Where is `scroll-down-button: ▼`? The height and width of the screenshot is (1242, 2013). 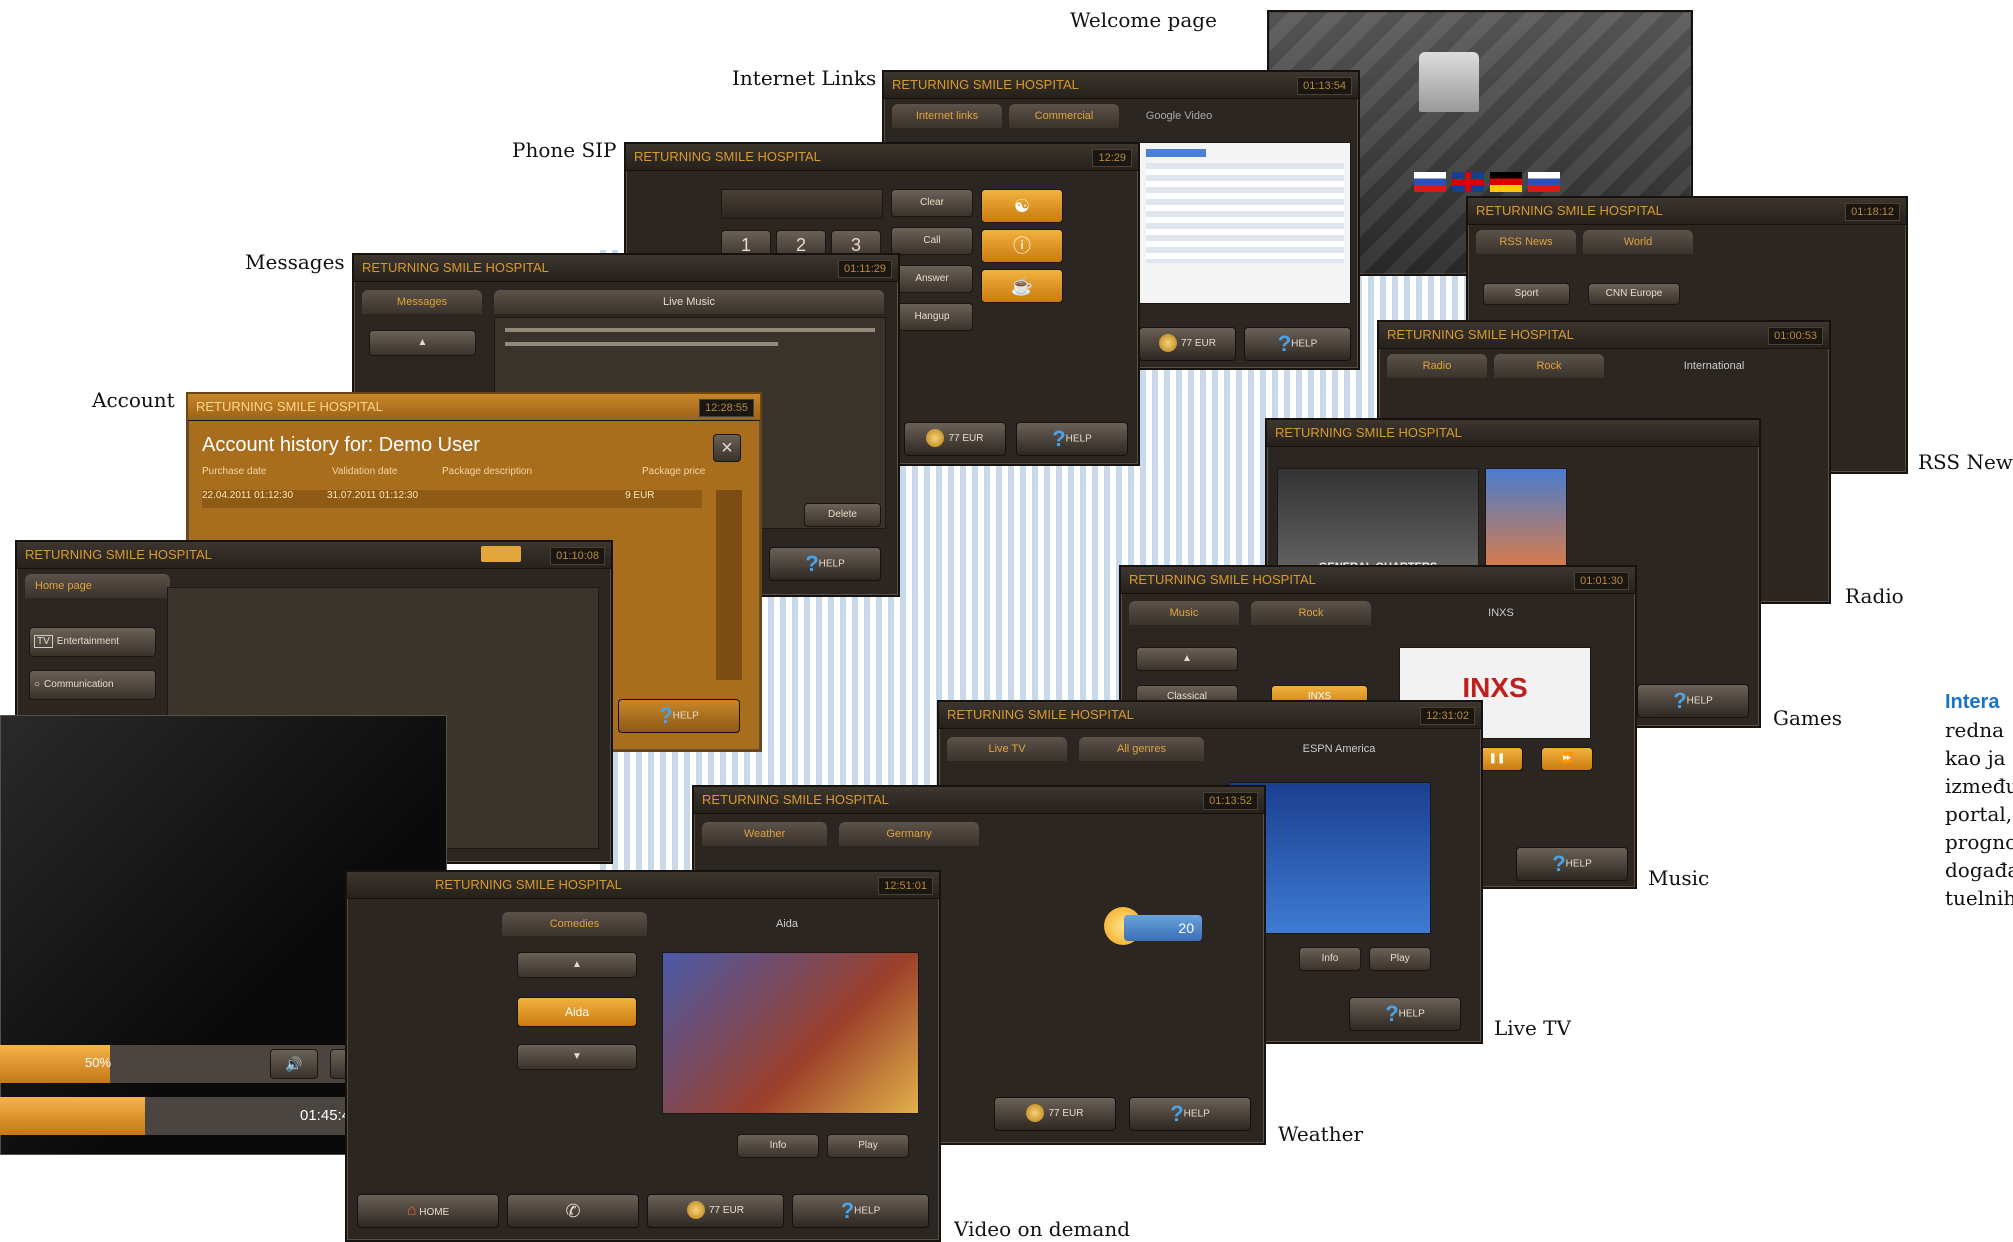 scroll-down-button: ▼ is located at coordinates (577, 1057).